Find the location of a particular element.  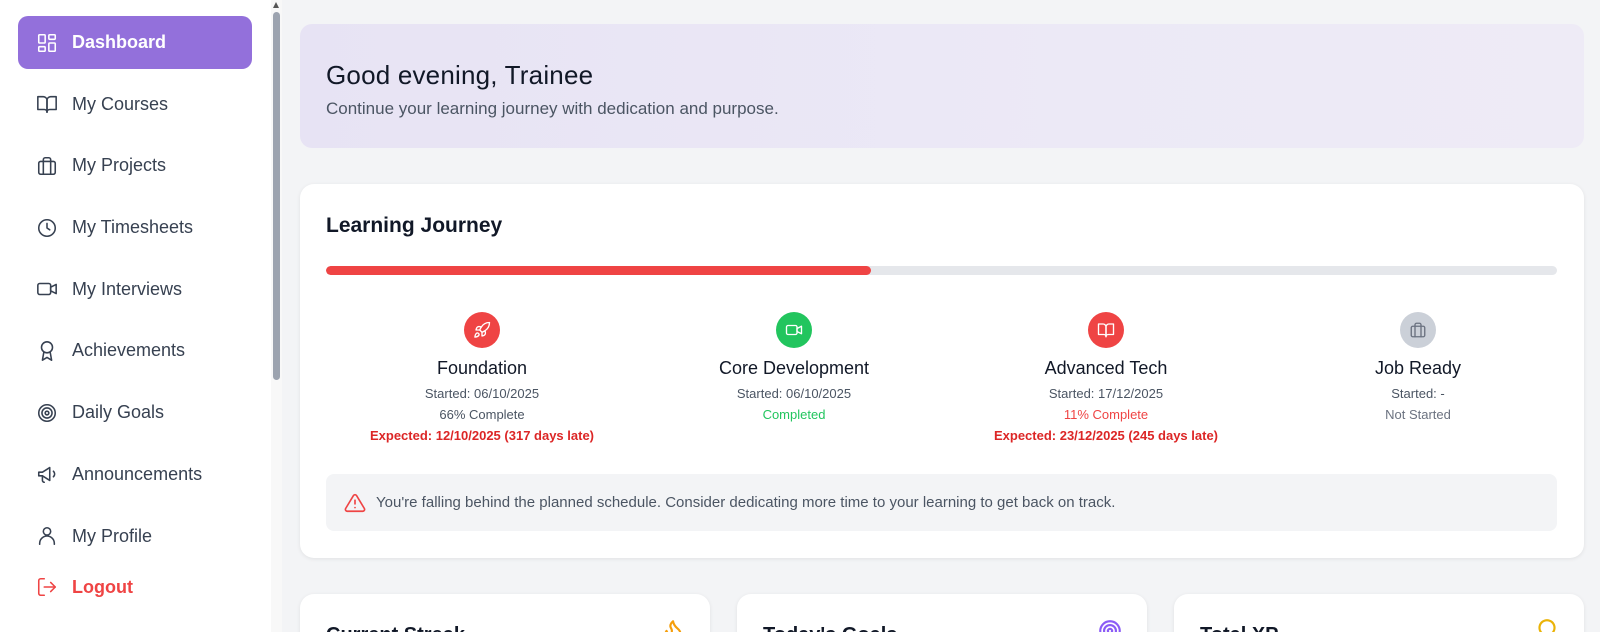

bulb-icon is located at coordinates (1547, 625).